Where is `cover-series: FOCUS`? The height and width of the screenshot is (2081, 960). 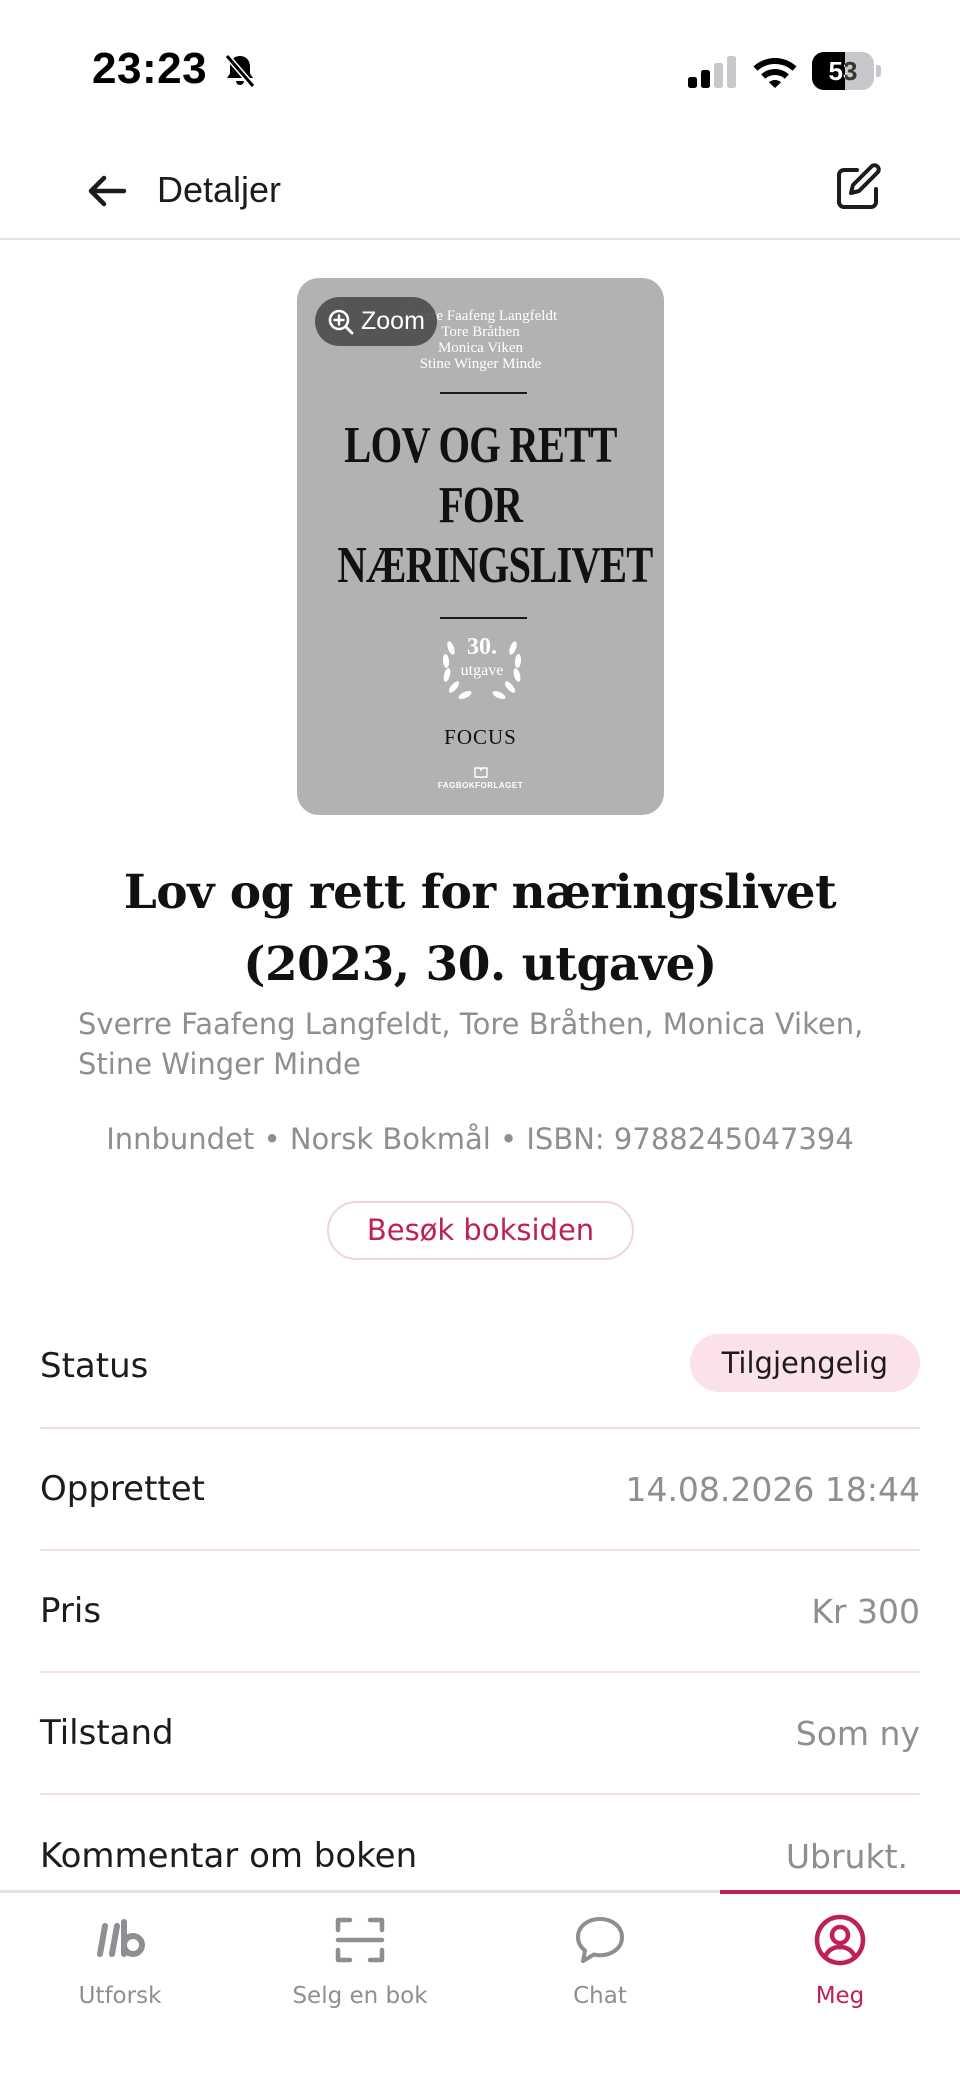
cover-series: FOCUS is located at coordinates (480, 737).